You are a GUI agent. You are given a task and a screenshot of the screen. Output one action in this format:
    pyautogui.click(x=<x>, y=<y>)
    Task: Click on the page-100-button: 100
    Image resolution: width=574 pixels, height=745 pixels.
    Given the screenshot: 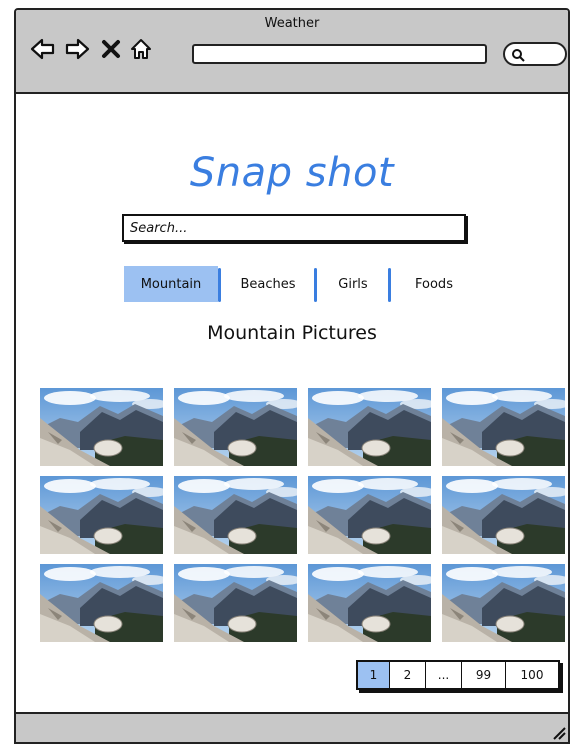 What is the action you would take?
    pyautogui.click(x=532, y=675)
    